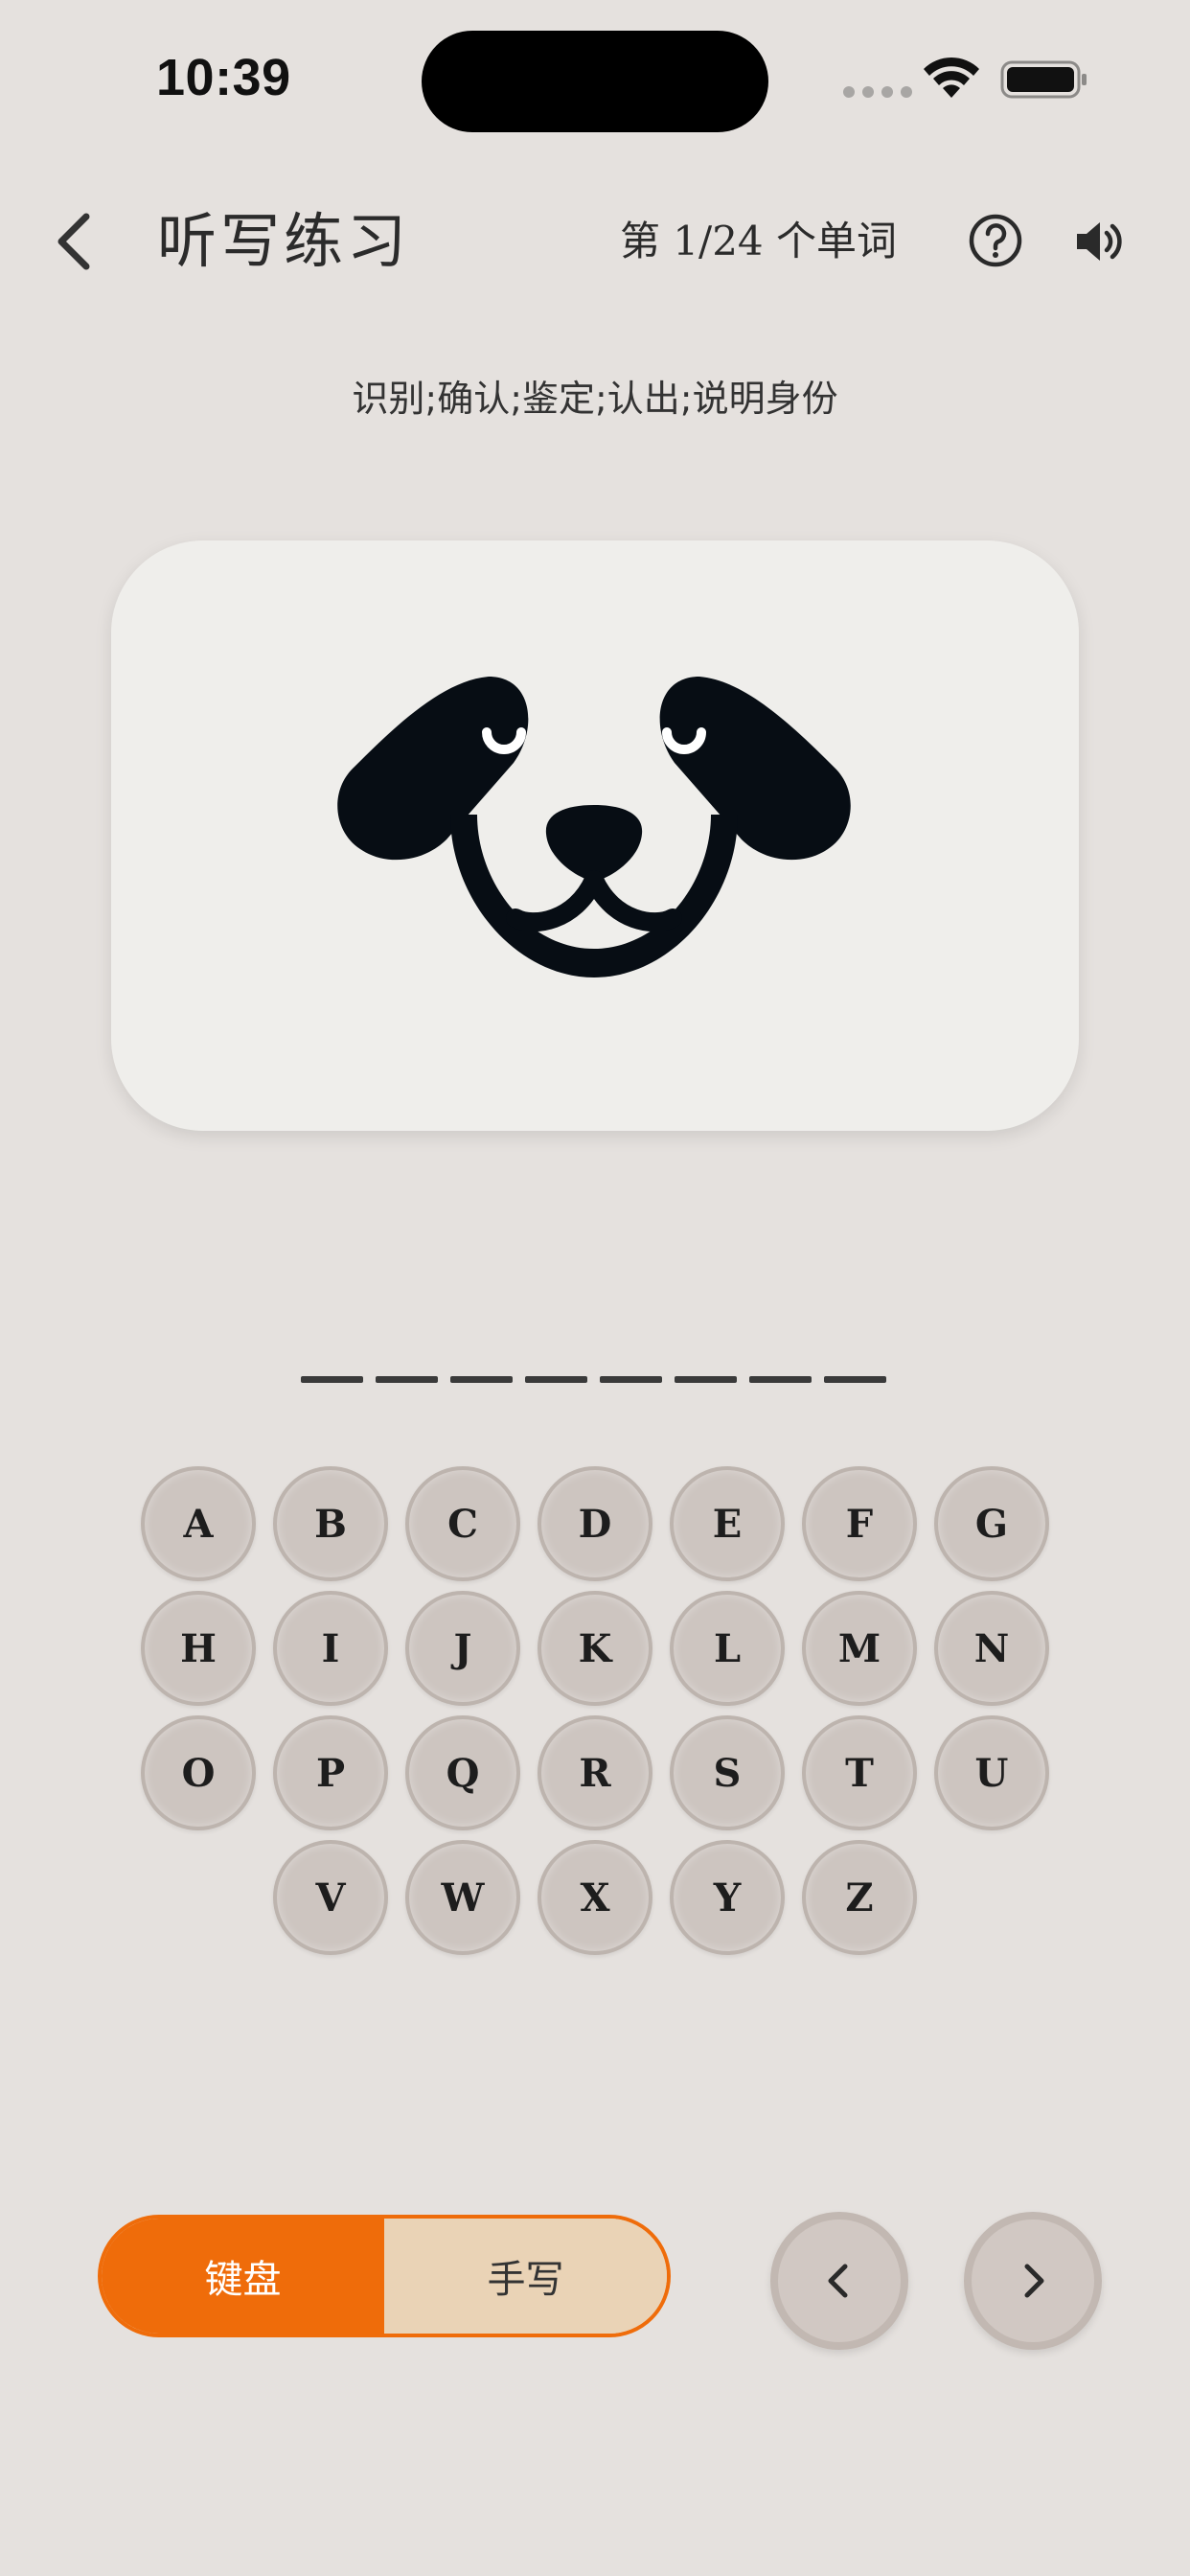  Describe the element at coordinates (991, 1523) in the screenshot. I see `letter-key-g: G` at that location.